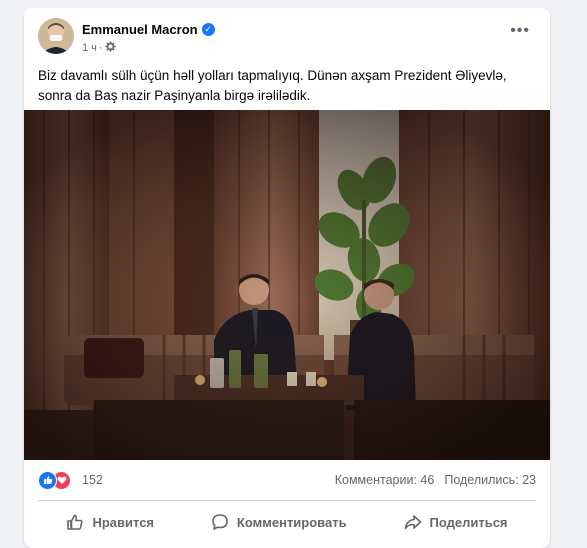 This screenshot has height=548, width=587. I want to click on share-arrow-icon, so click(413, 522).